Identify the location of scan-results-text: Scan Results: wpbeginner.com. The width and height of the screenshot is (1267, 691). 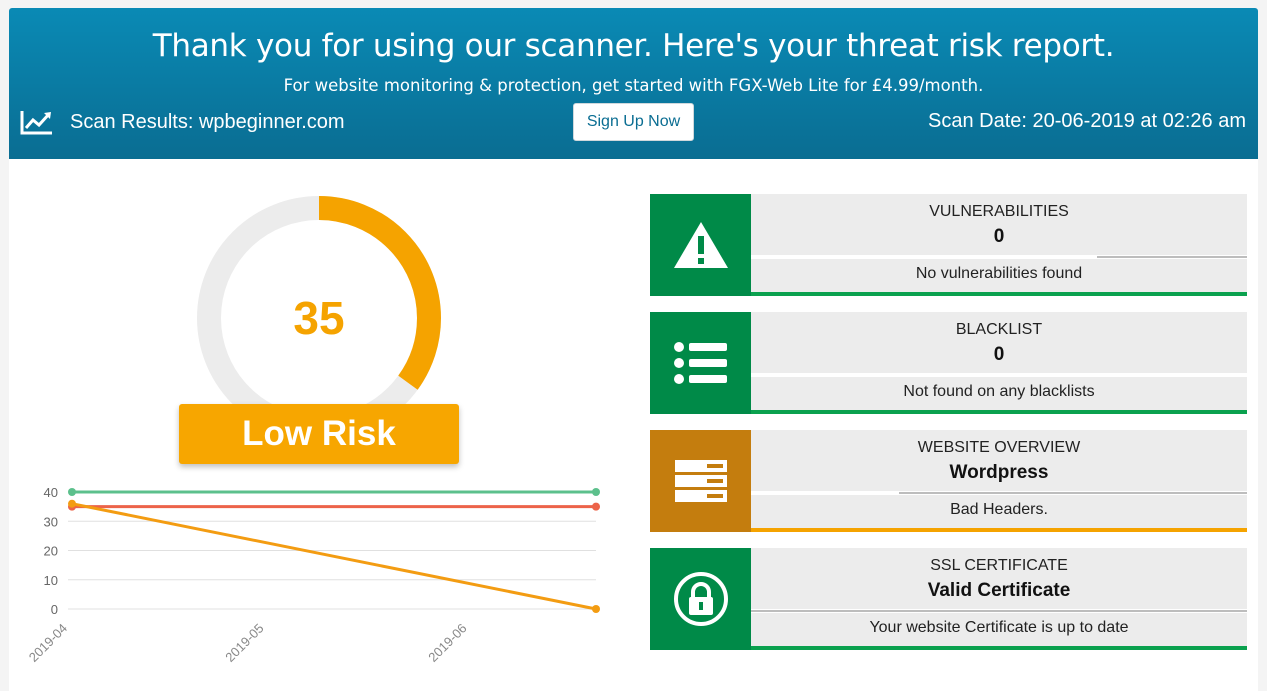
(207, 121).